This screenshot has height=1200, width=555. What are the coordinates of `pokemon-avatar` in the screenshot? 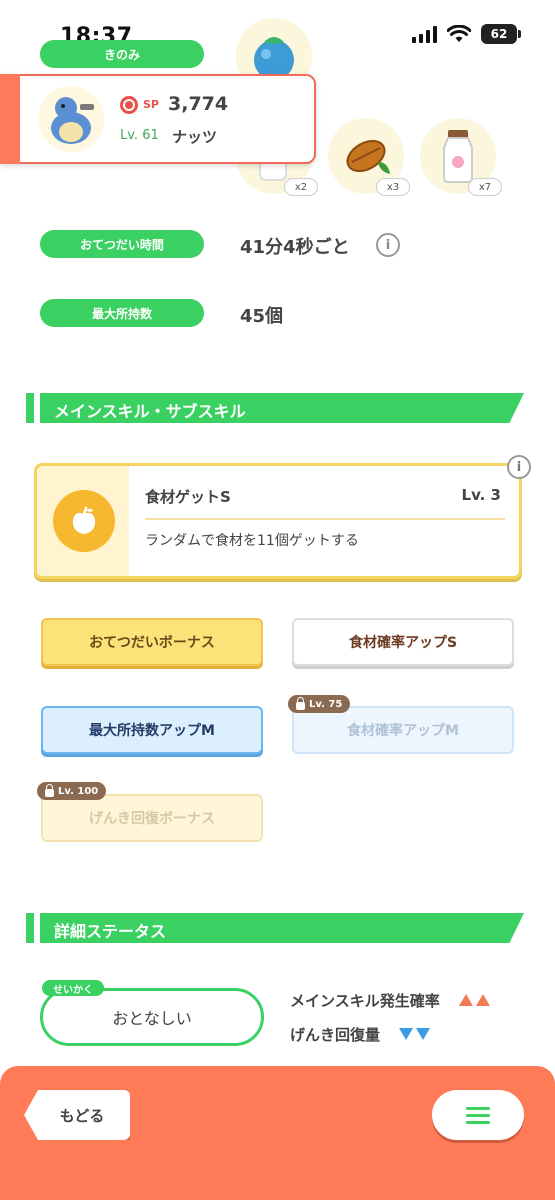 It's located at (71, 119).